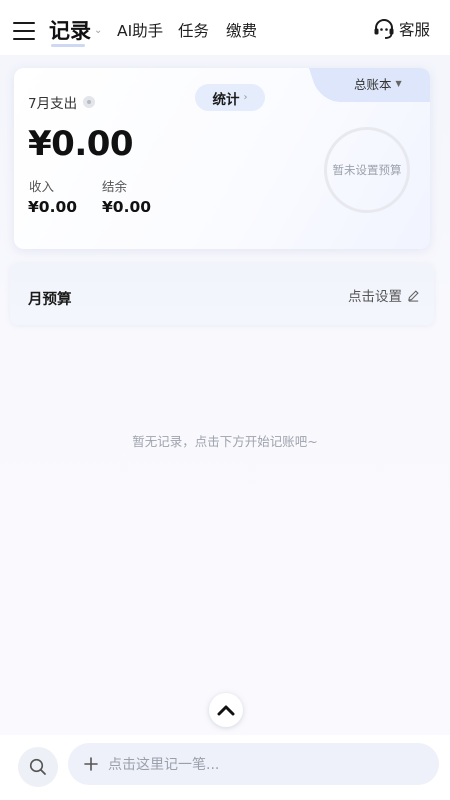 The height and width of the screenshot is (800, 450). What do you see at coordinates (384, 29) in the screenshot?
I see `headset-icon` at bounding box center [384, 29].